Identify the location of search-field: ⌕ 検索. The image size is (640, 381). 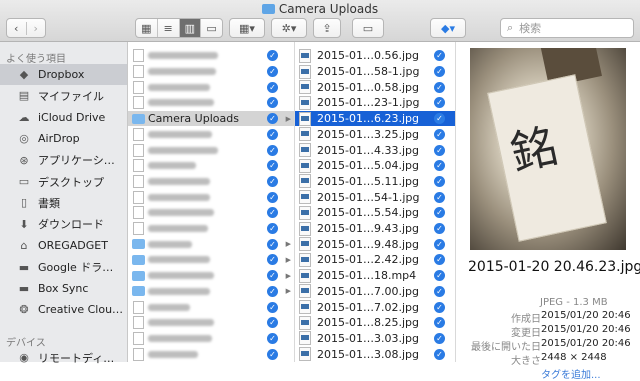
(567, 28).